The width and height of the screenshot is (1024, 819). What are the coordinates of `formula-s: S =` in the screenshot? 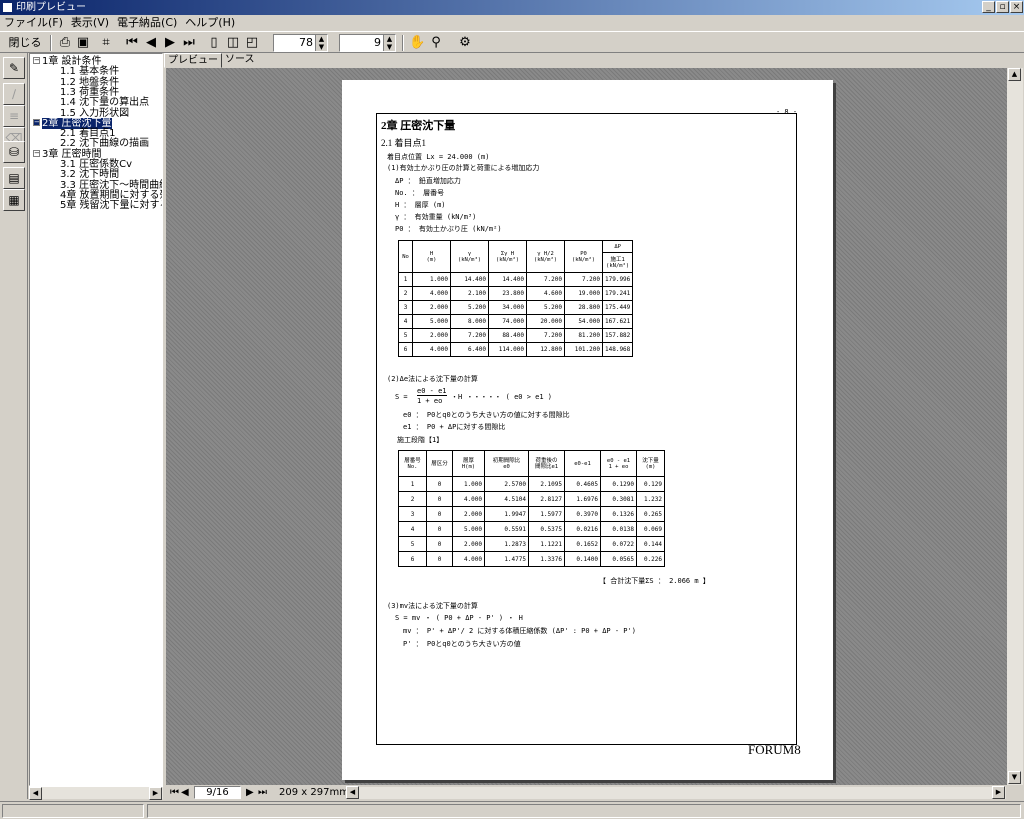 It's located at (401, 397).